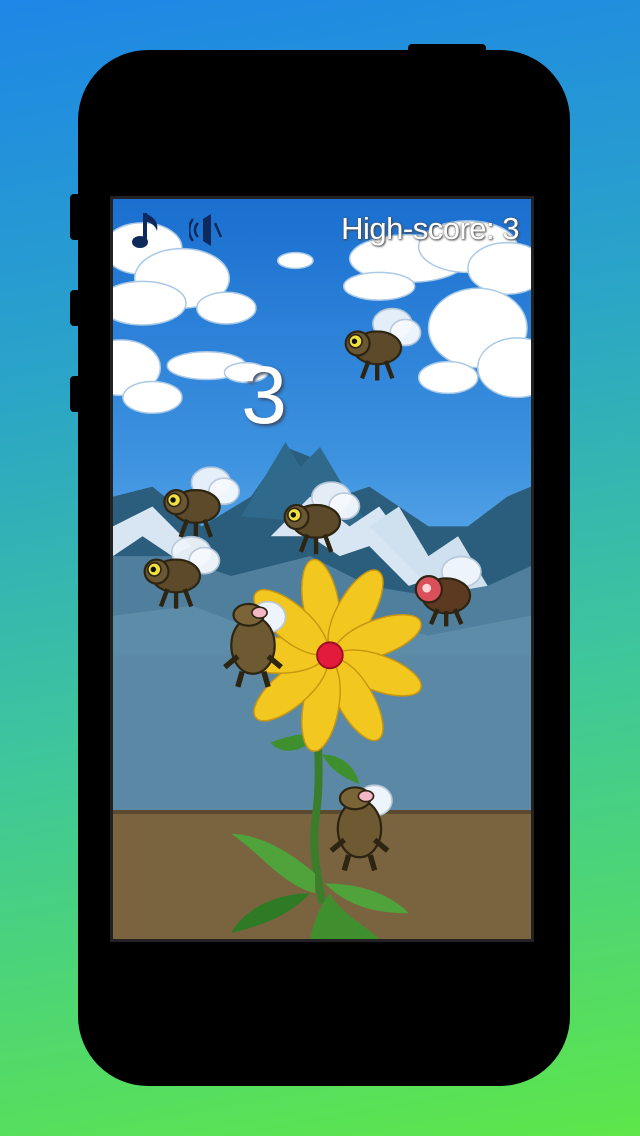  What do you see at coordinates (430, 228) in the screenshot?
I see `highscore-label: High-score: 3` at bounding box center [430, 228].